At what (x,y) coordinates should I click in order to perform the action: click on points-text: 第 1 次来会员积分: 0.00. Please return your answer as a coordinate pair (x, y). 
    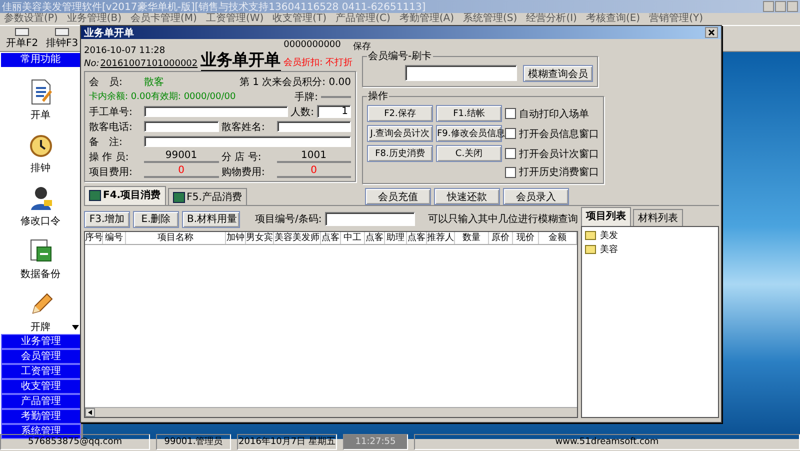
    Looking at the image, I should click on (295, 82).